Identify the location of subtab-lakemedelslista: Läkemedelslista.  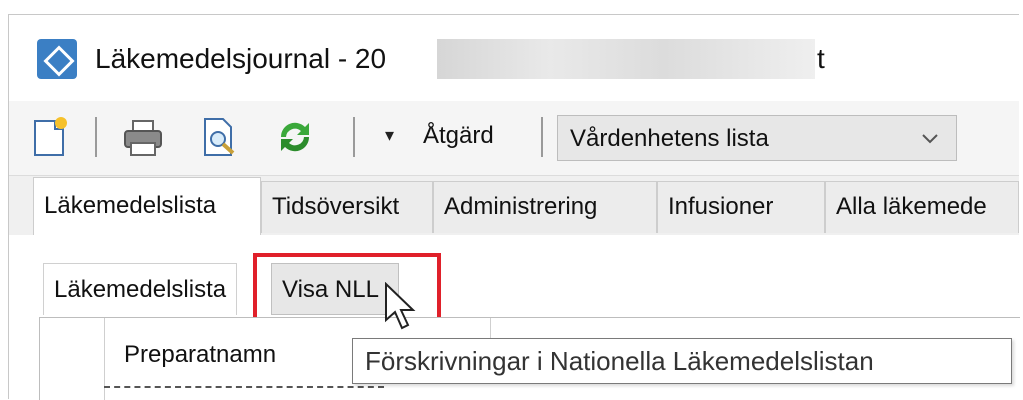
(140, 289).